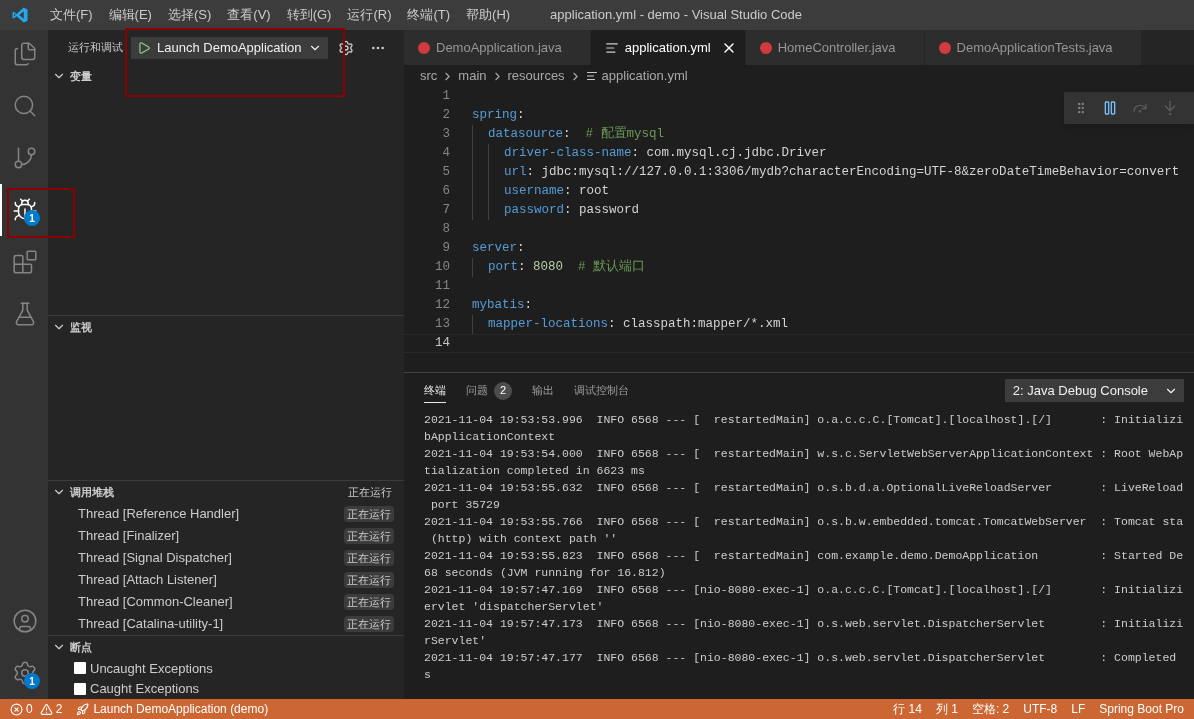  What do you see at coordinates (853, 173) in the screenshot?
I see `code-text: : jdbc:mysql://127.0.0.1:3306/mydb?characterEncoding=UTF-8&zeroDateTimeBehavior=convert` at bounding box center [853, 173].